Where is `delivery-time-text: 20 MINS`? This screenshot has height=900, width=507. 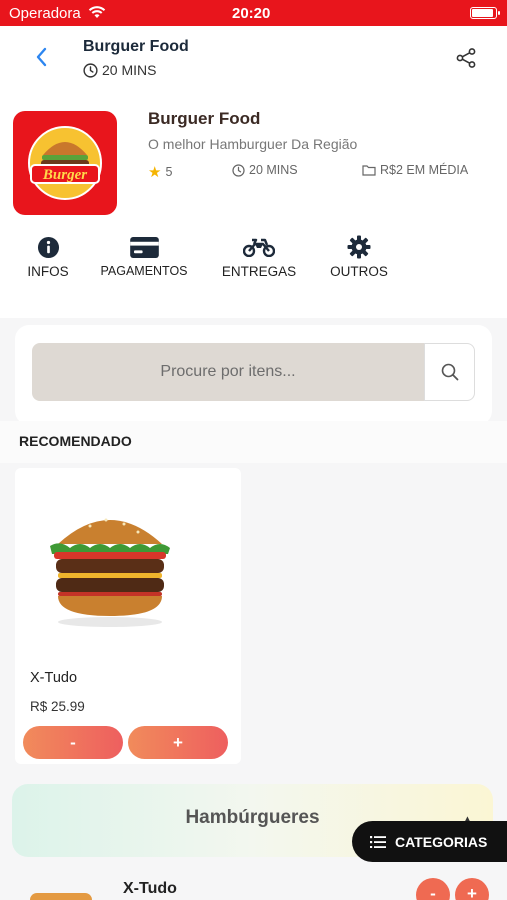 delivery-time-text: 20 MINS is located at coordinates (273, 170).